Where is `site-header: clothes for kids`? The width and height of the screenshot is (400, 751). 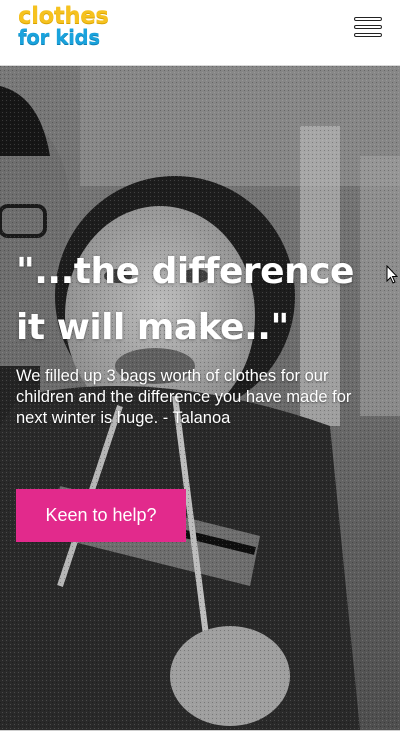
site-header: clothes for kids is located at coordinates (200, 33).